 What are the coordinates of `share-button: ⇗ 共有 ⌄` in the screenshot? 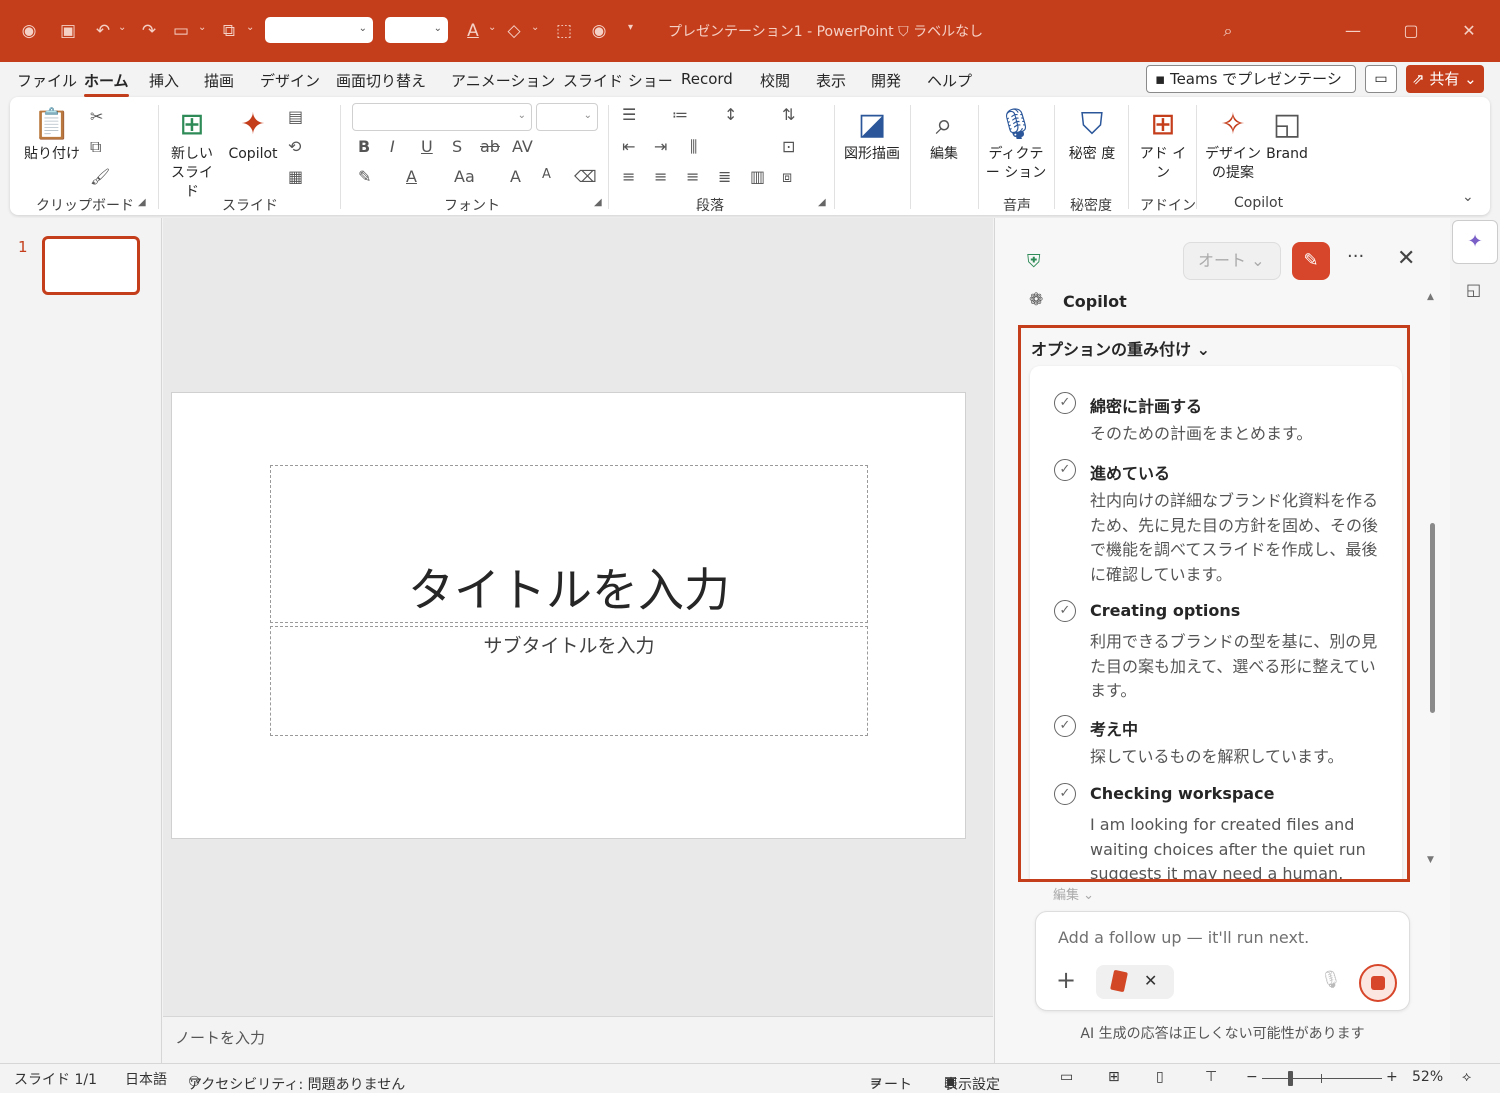 It's located at (1445, 79).